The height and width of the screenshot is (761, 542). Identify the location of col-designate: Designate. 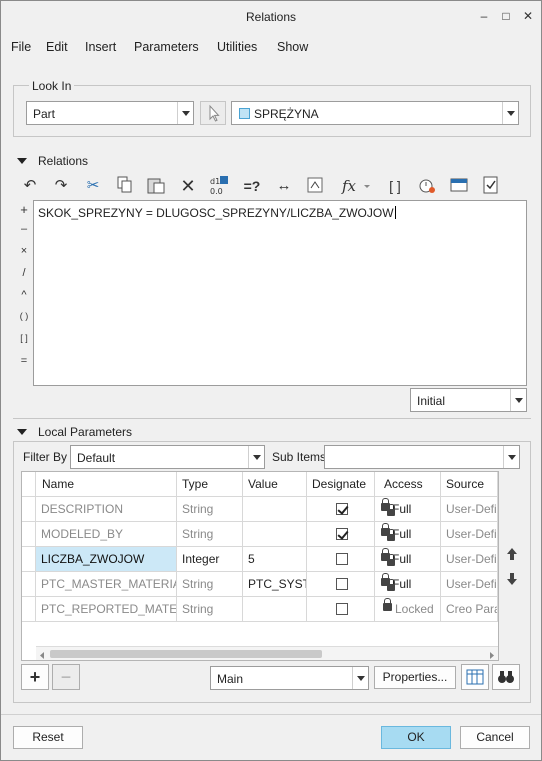
(341, 484).